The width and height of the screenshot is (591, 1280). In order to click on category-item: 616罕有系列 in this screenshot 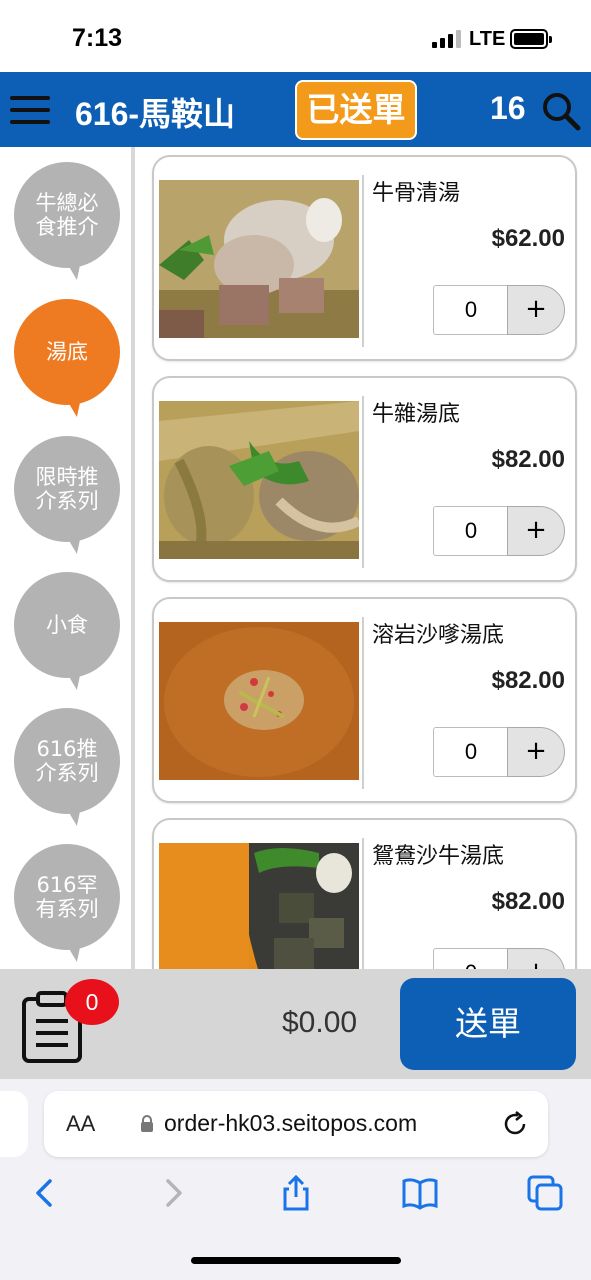, I will do `click(67, 897)`.